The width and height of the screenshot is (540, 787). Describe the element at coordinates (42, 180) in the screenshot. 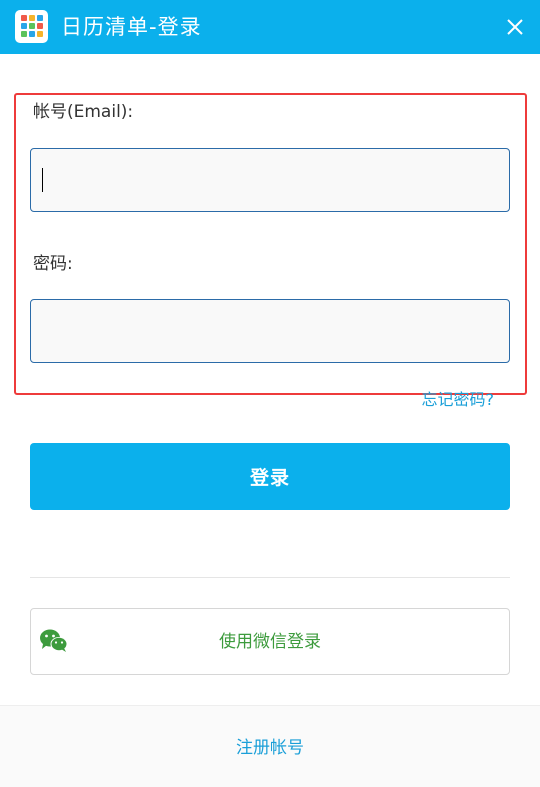

I see `text-caret` at that location.